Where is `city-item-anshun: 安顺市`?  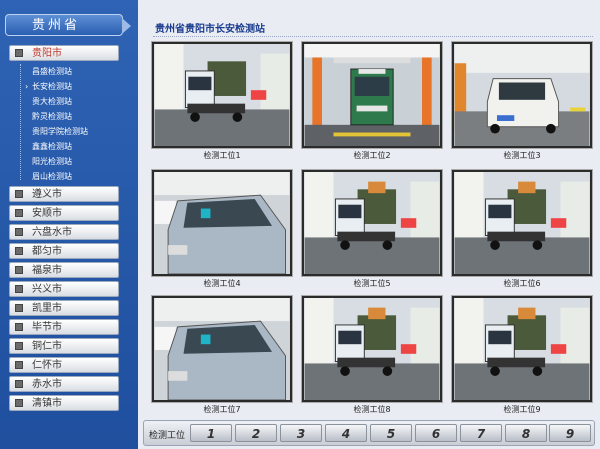 city-item-anshun: 安顺市 is located at coordinates (64, 213).